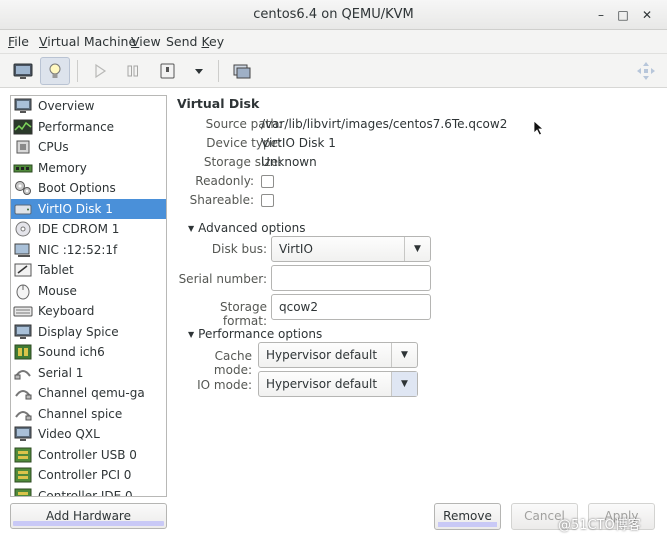 Image resolution: width=667 pixels, height=541 pixels. Describe the element at coordinates (85, 475) in the screenshot. I see `sidebar-item-label: Controller PCI 0` at that location.